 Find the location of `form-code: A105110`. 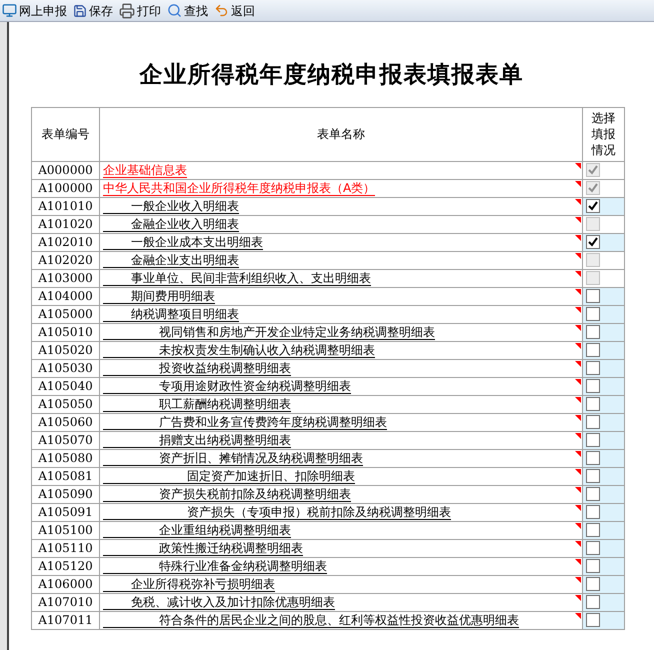

form-code: A105110 is located at coordinates (65, 547).